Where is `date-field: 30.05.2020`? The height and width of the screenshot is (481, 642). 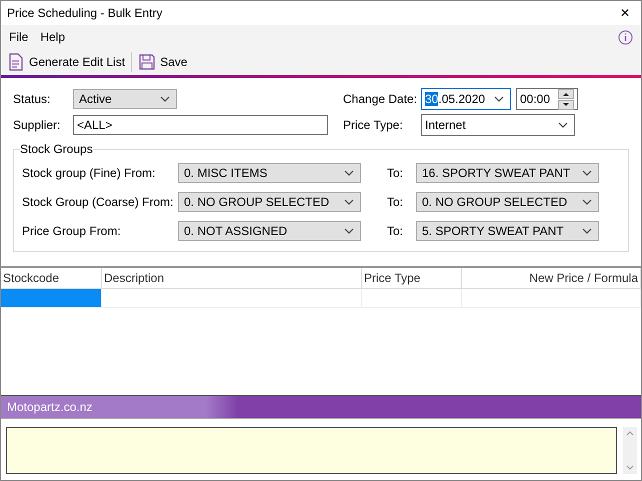
date-field: 30.05.2020 is located at coordinates (466, 99).